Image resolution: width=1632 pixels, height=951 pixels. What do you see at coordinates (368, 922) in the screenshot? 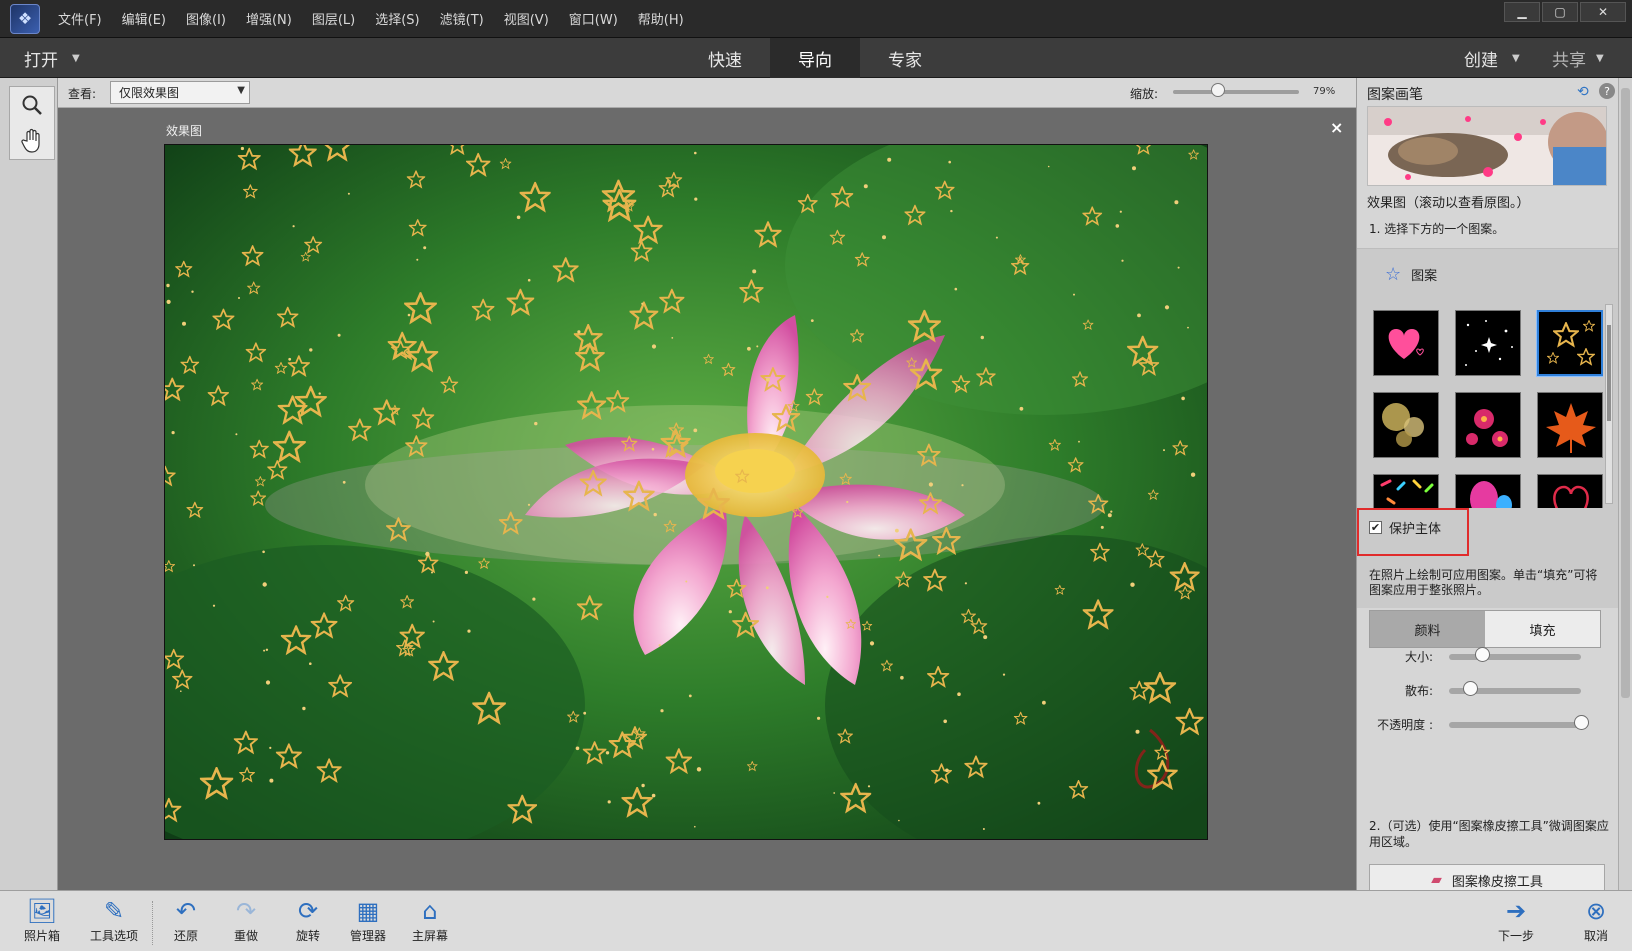
I see `organizer-button: ▦ 管理器` at bounding box center [368, 922].